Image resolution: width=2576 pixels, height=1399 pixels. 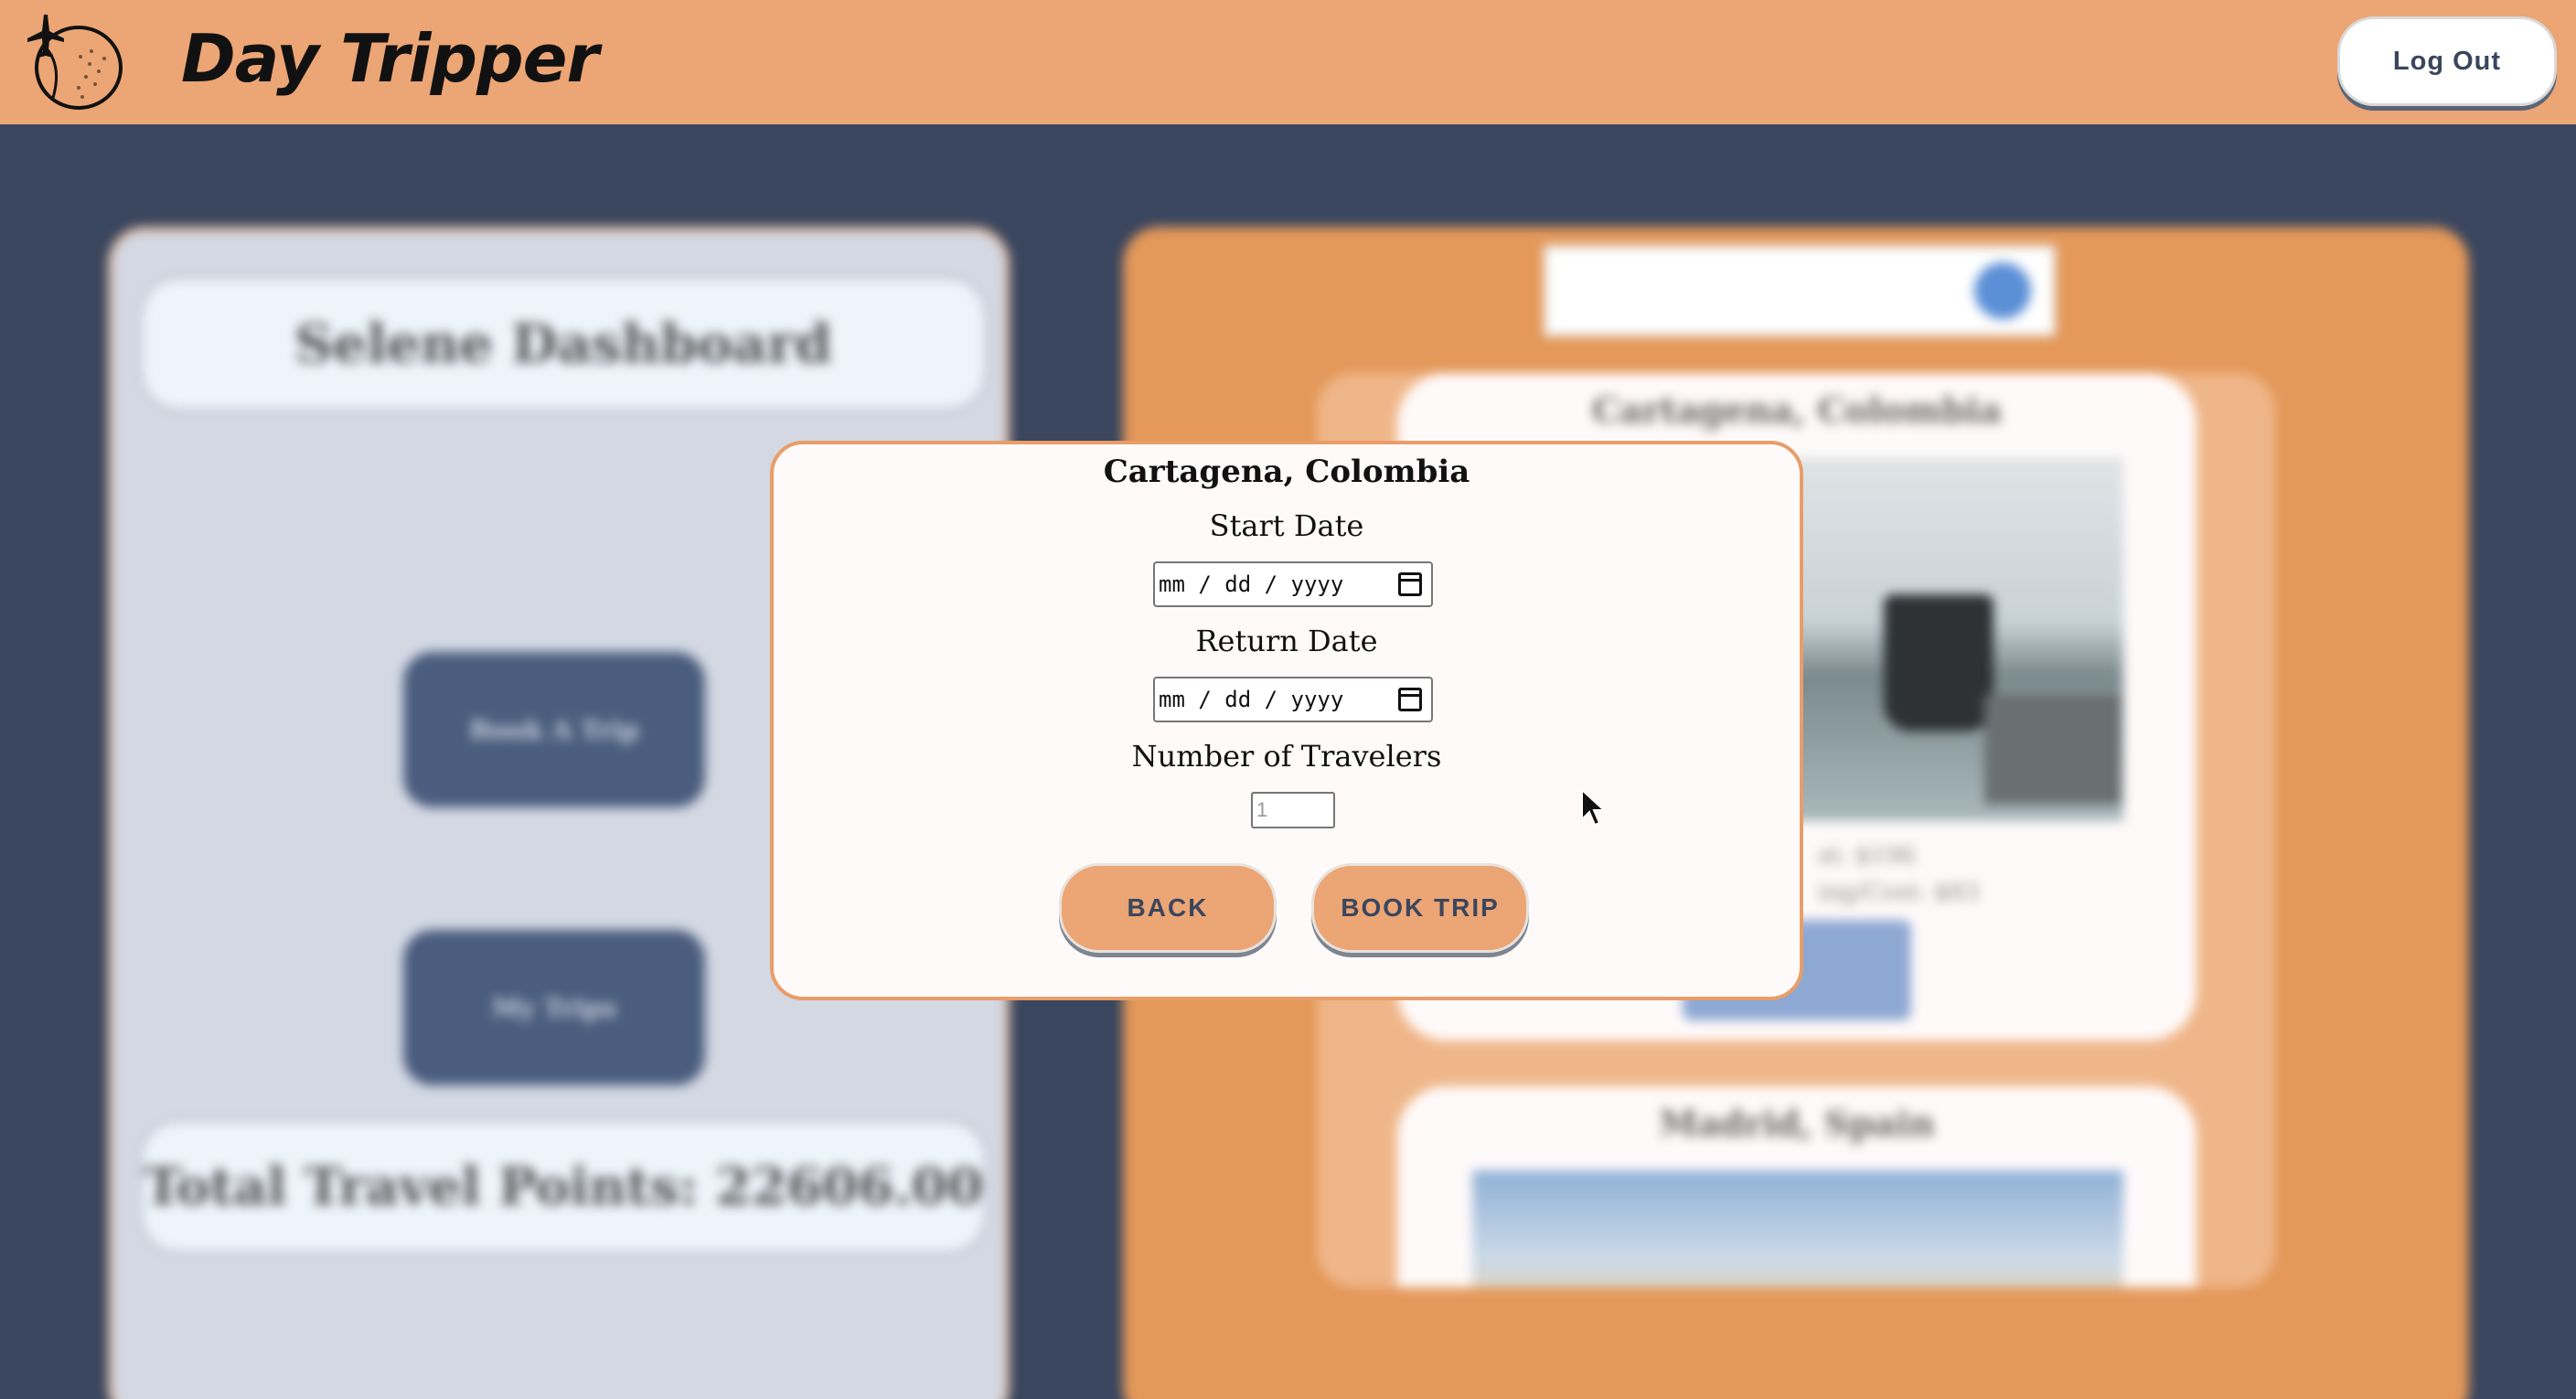 What do you see at coordinates (1797, 1123) in the screenshot?
I see `card-title: Madrid, Spain` at bounding box center [1797, 1123].